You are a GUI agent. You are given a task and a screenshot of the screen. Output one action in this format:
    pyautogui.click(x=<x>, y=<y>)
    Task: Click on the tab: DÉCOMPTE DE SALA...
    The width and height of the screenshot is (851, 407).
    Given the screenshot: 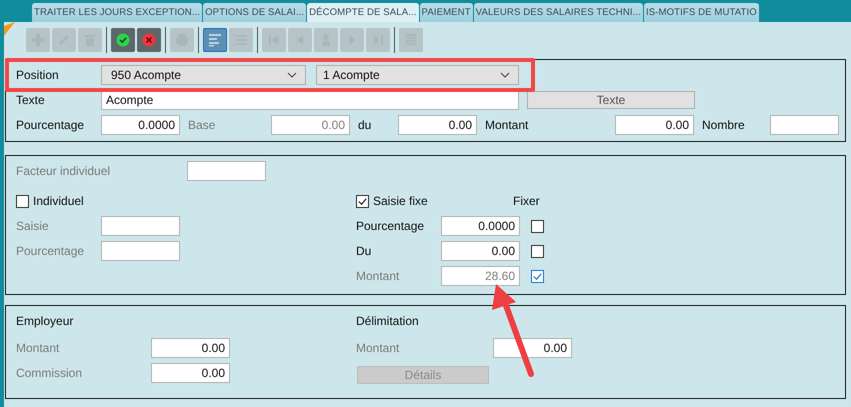 What is the action you would take?
    pyautogui.click(x=363, y=12)
    